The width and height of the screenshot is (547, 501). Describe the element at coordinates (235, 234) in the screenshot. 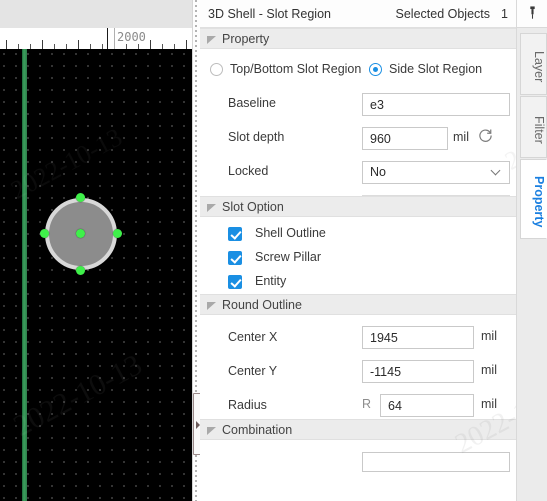

I see `checkbox-shell-outline` at that location.